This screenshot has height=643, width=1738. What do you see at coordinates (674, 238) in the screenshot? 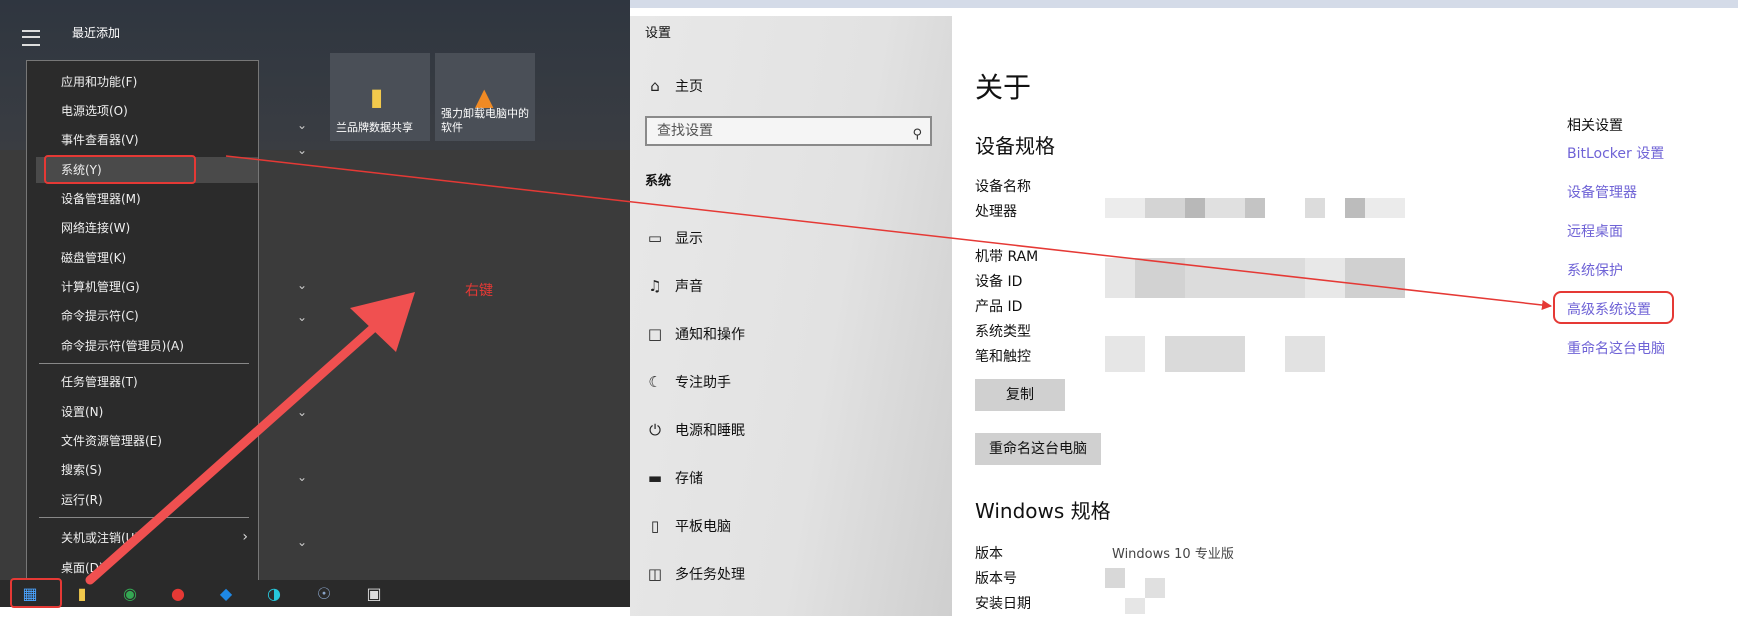
I see `nav-display: ▭ 显示` at bounding box center [674, 238].